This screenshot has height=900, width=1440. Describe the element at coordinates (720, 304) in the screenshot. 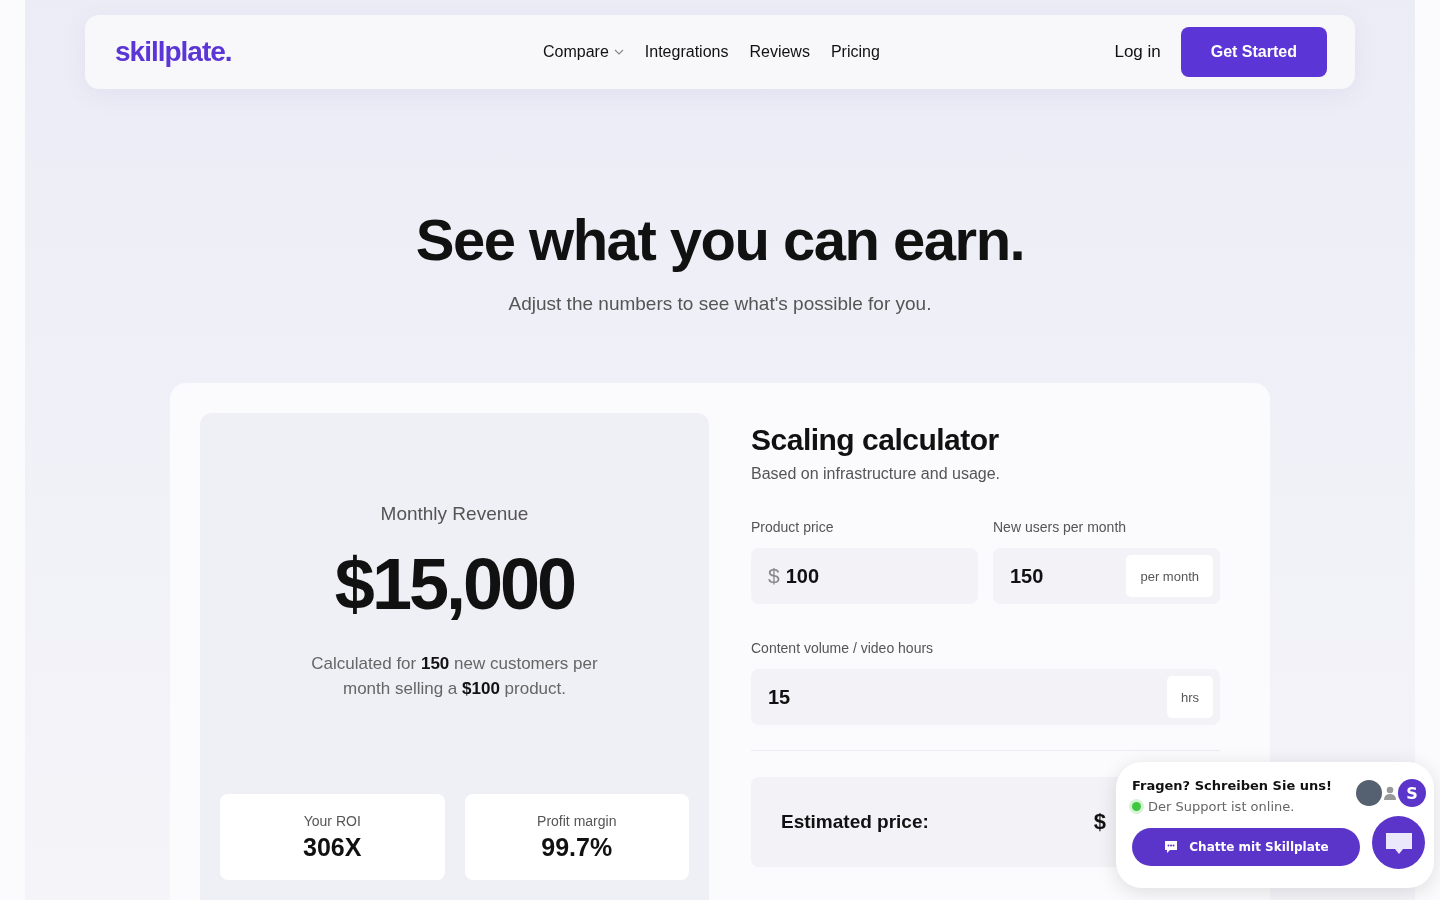

I see `page-subtitle: Adjust the numbers to see what's possible for you.` at that location.